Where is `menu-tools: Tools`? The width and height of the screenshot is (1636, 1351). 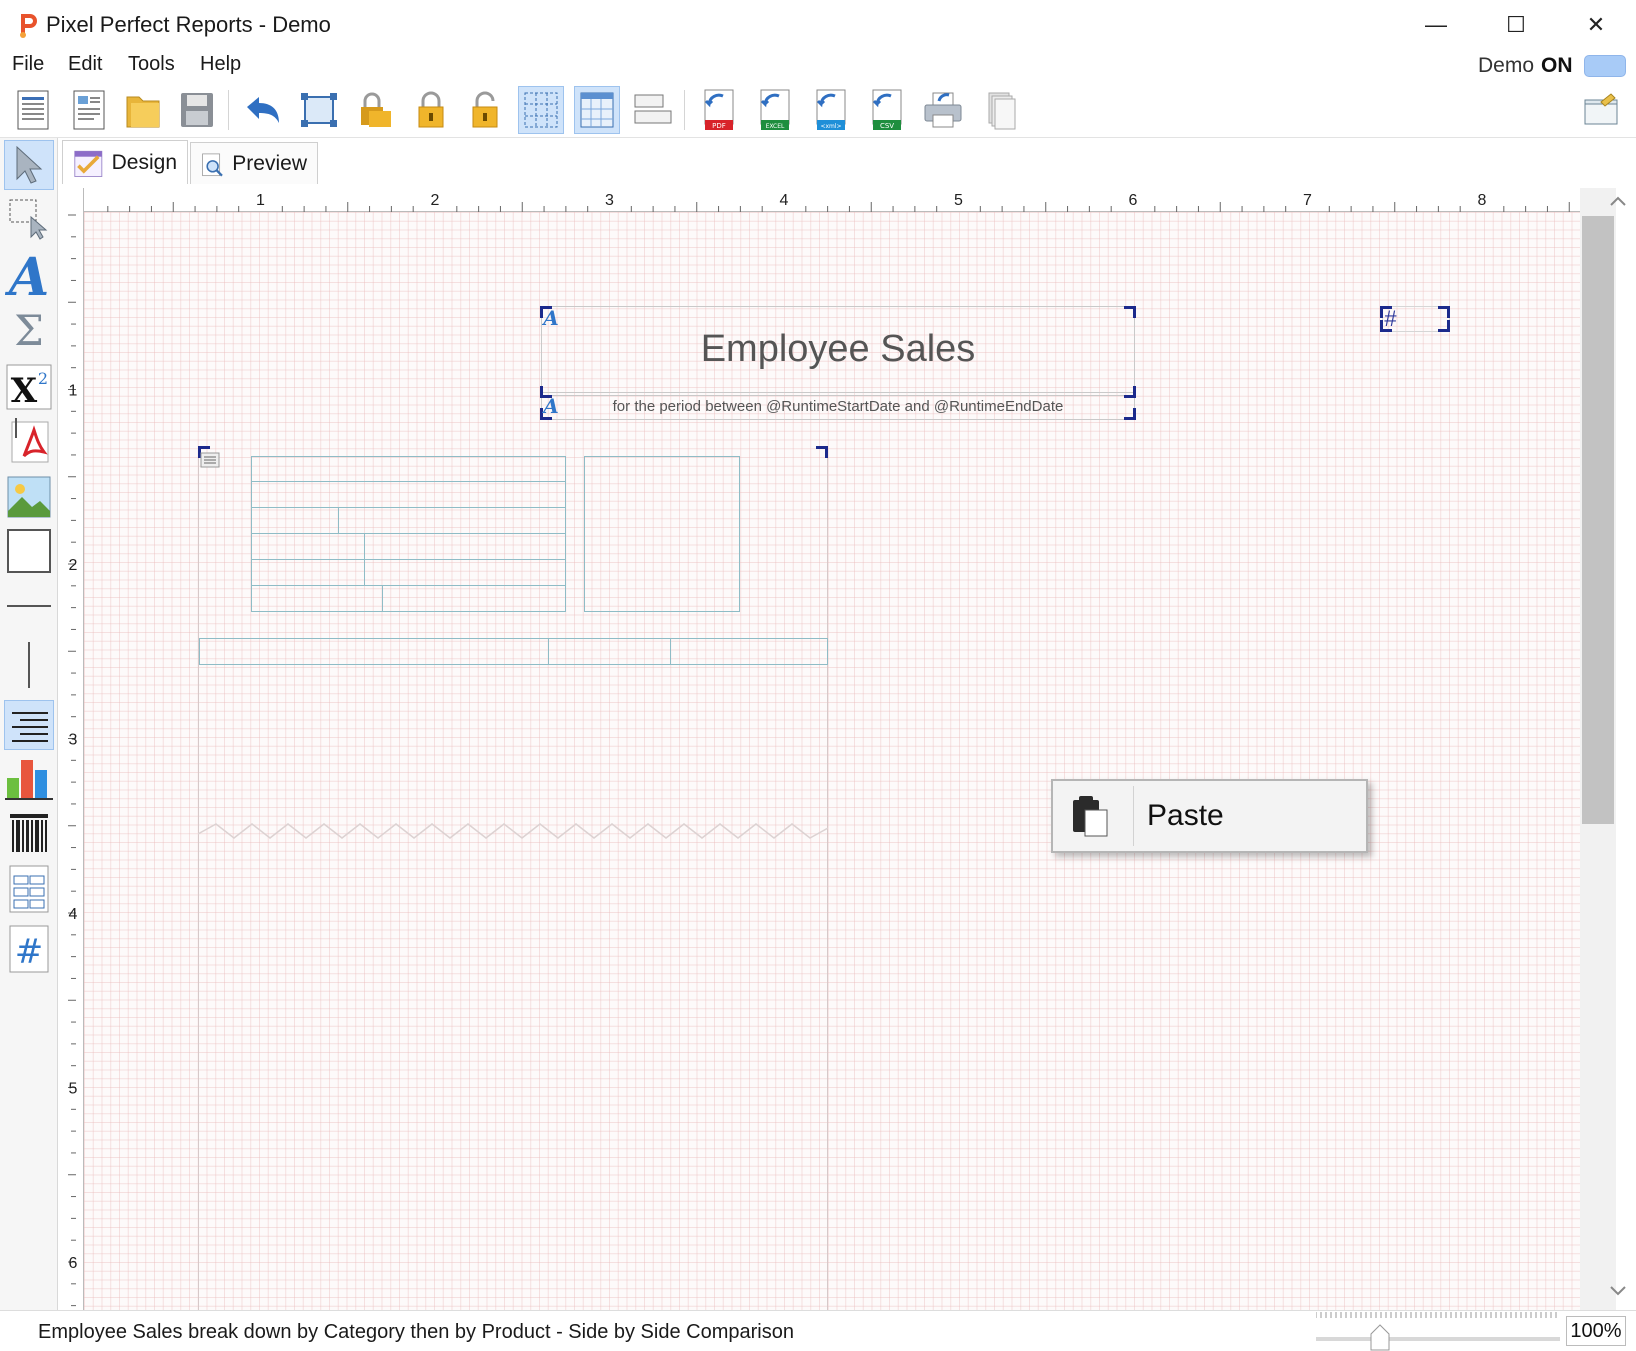 menu-tools: Tools is located at coordinates (151, 64).